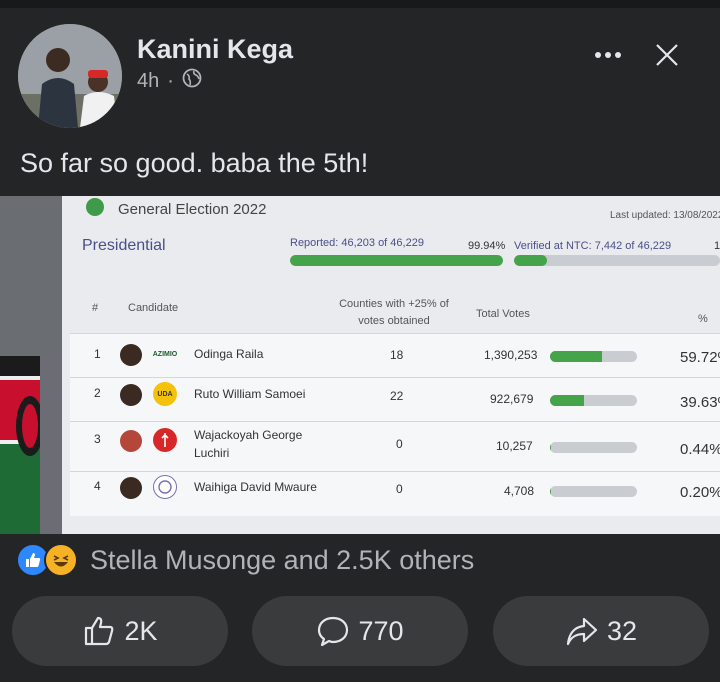 The height and width of the screenshot is (682, 720). I want to click on table-row: 4 Waihiga David Mwaure 0 4,708 0.20%, so click(395, 493).